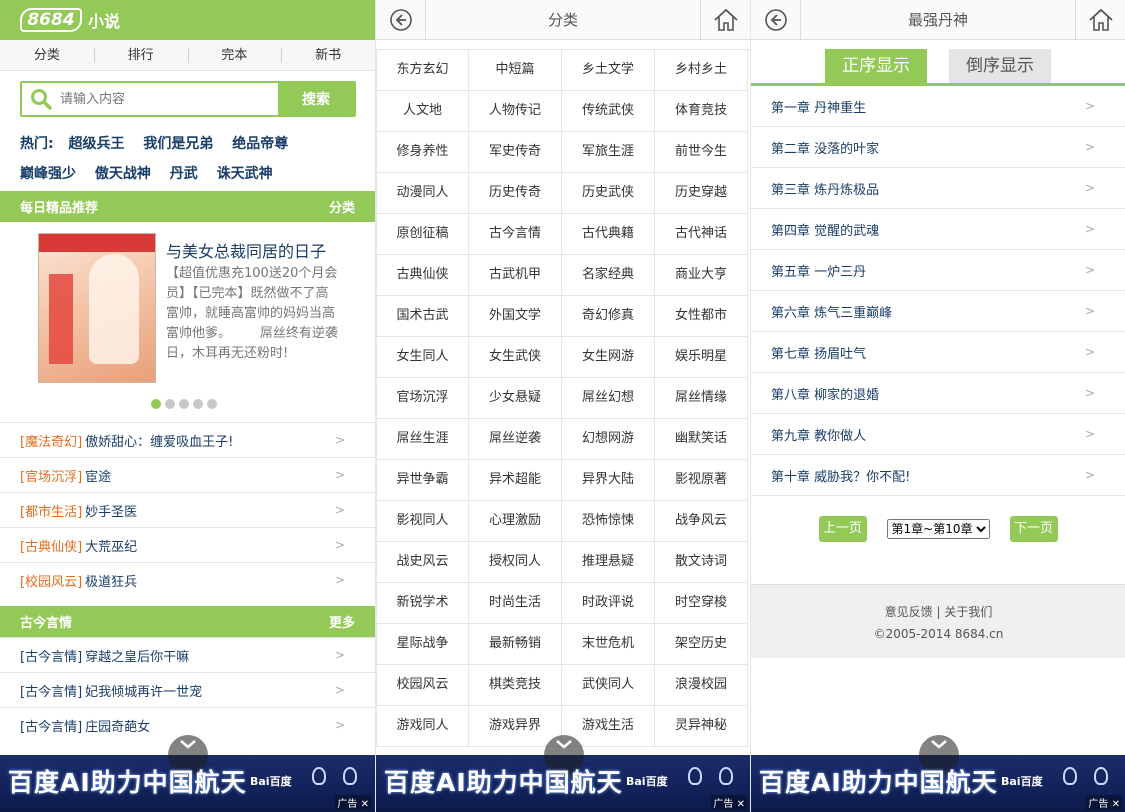  What do you see at coordinates (701, 644) in the screenshot?
I see `category-item: 架空历史` at bounding box center [701, 644].